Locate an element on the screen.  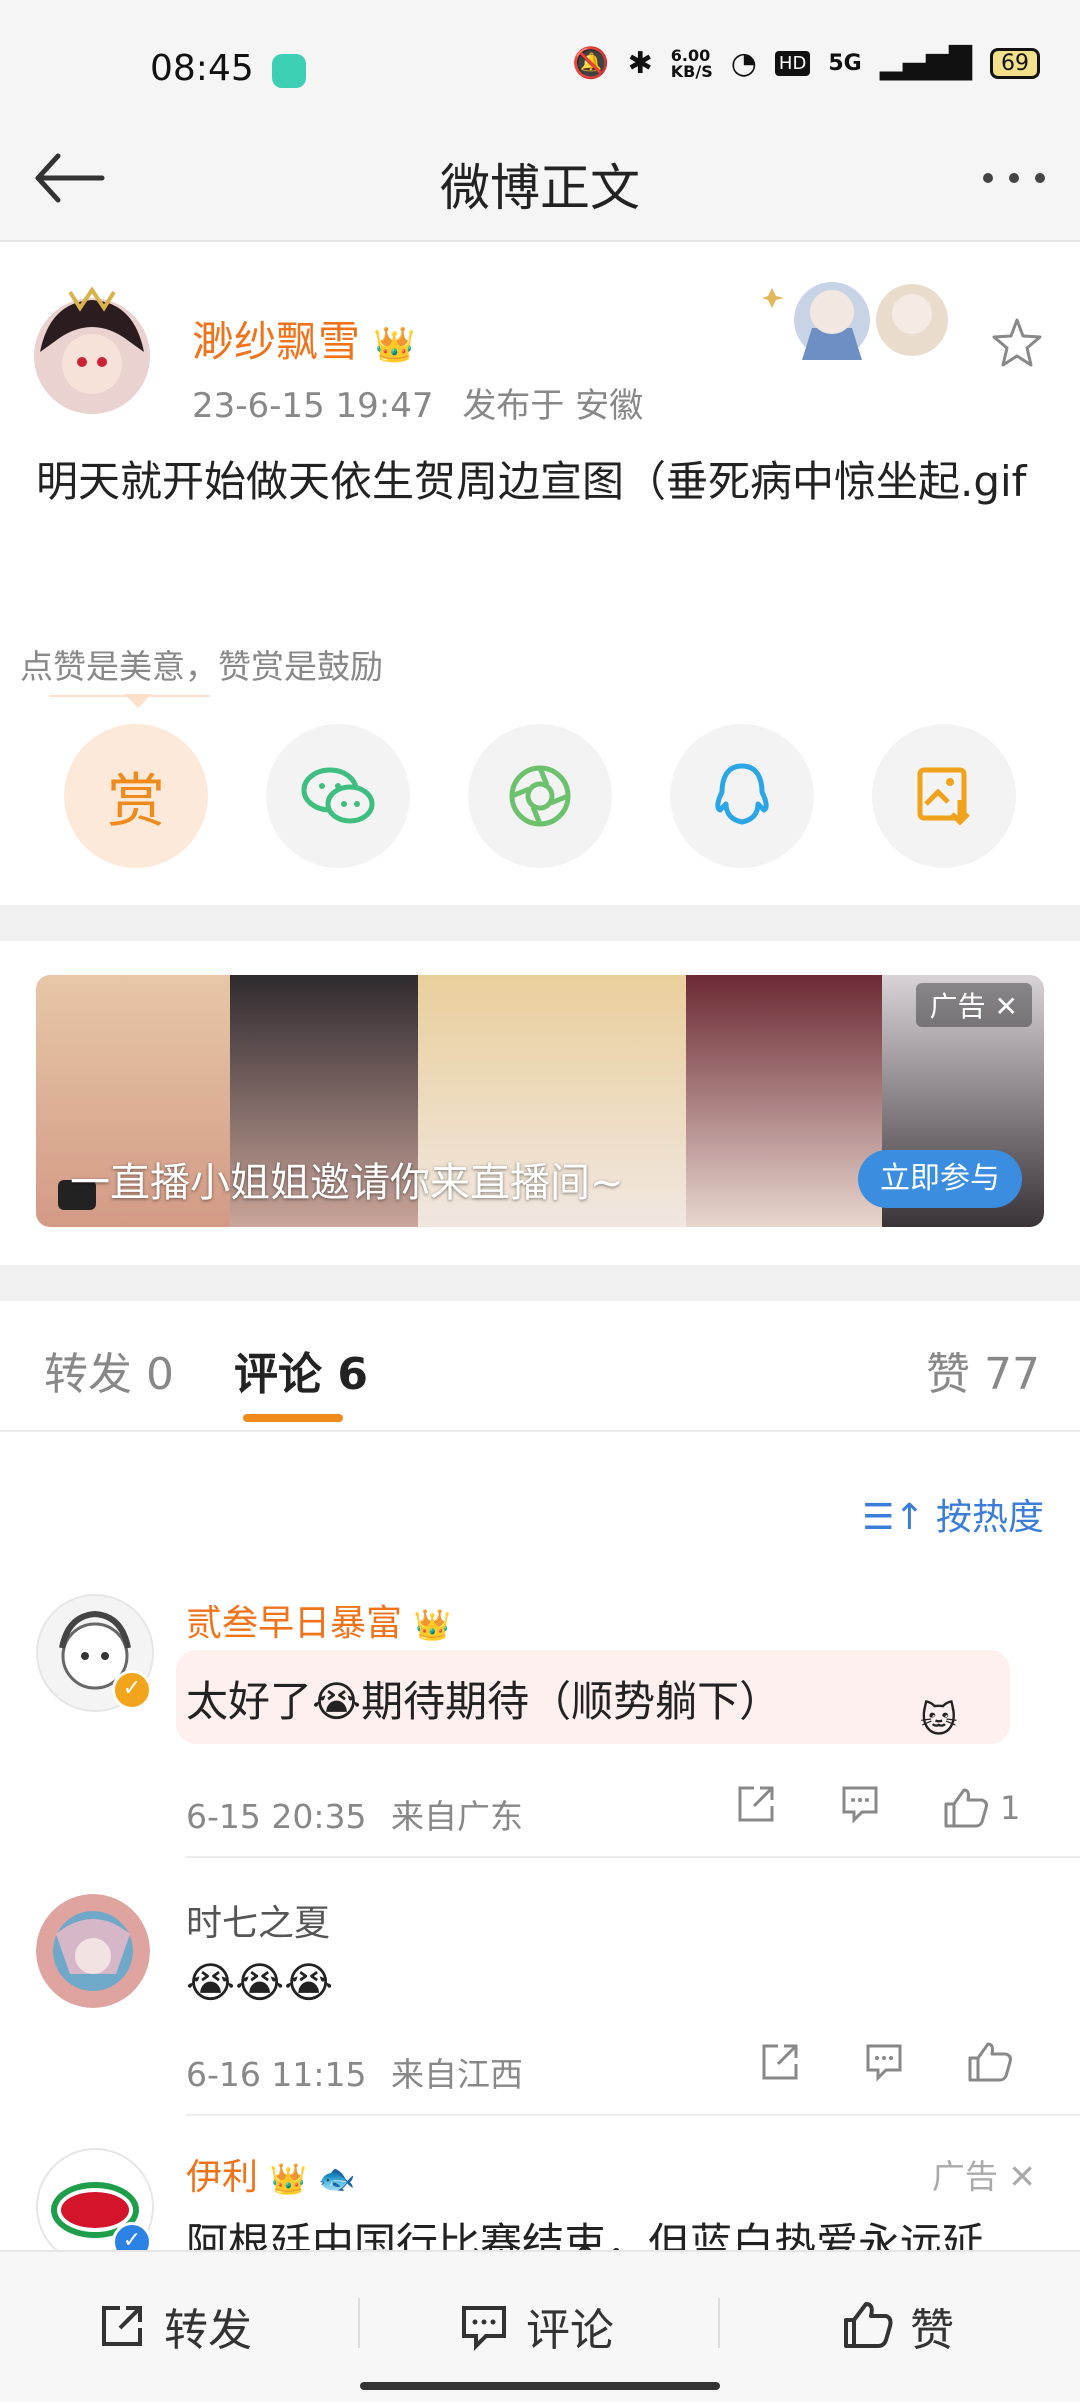
fish-badge-icon: 🐟 is located at coordinates (337, 2179).